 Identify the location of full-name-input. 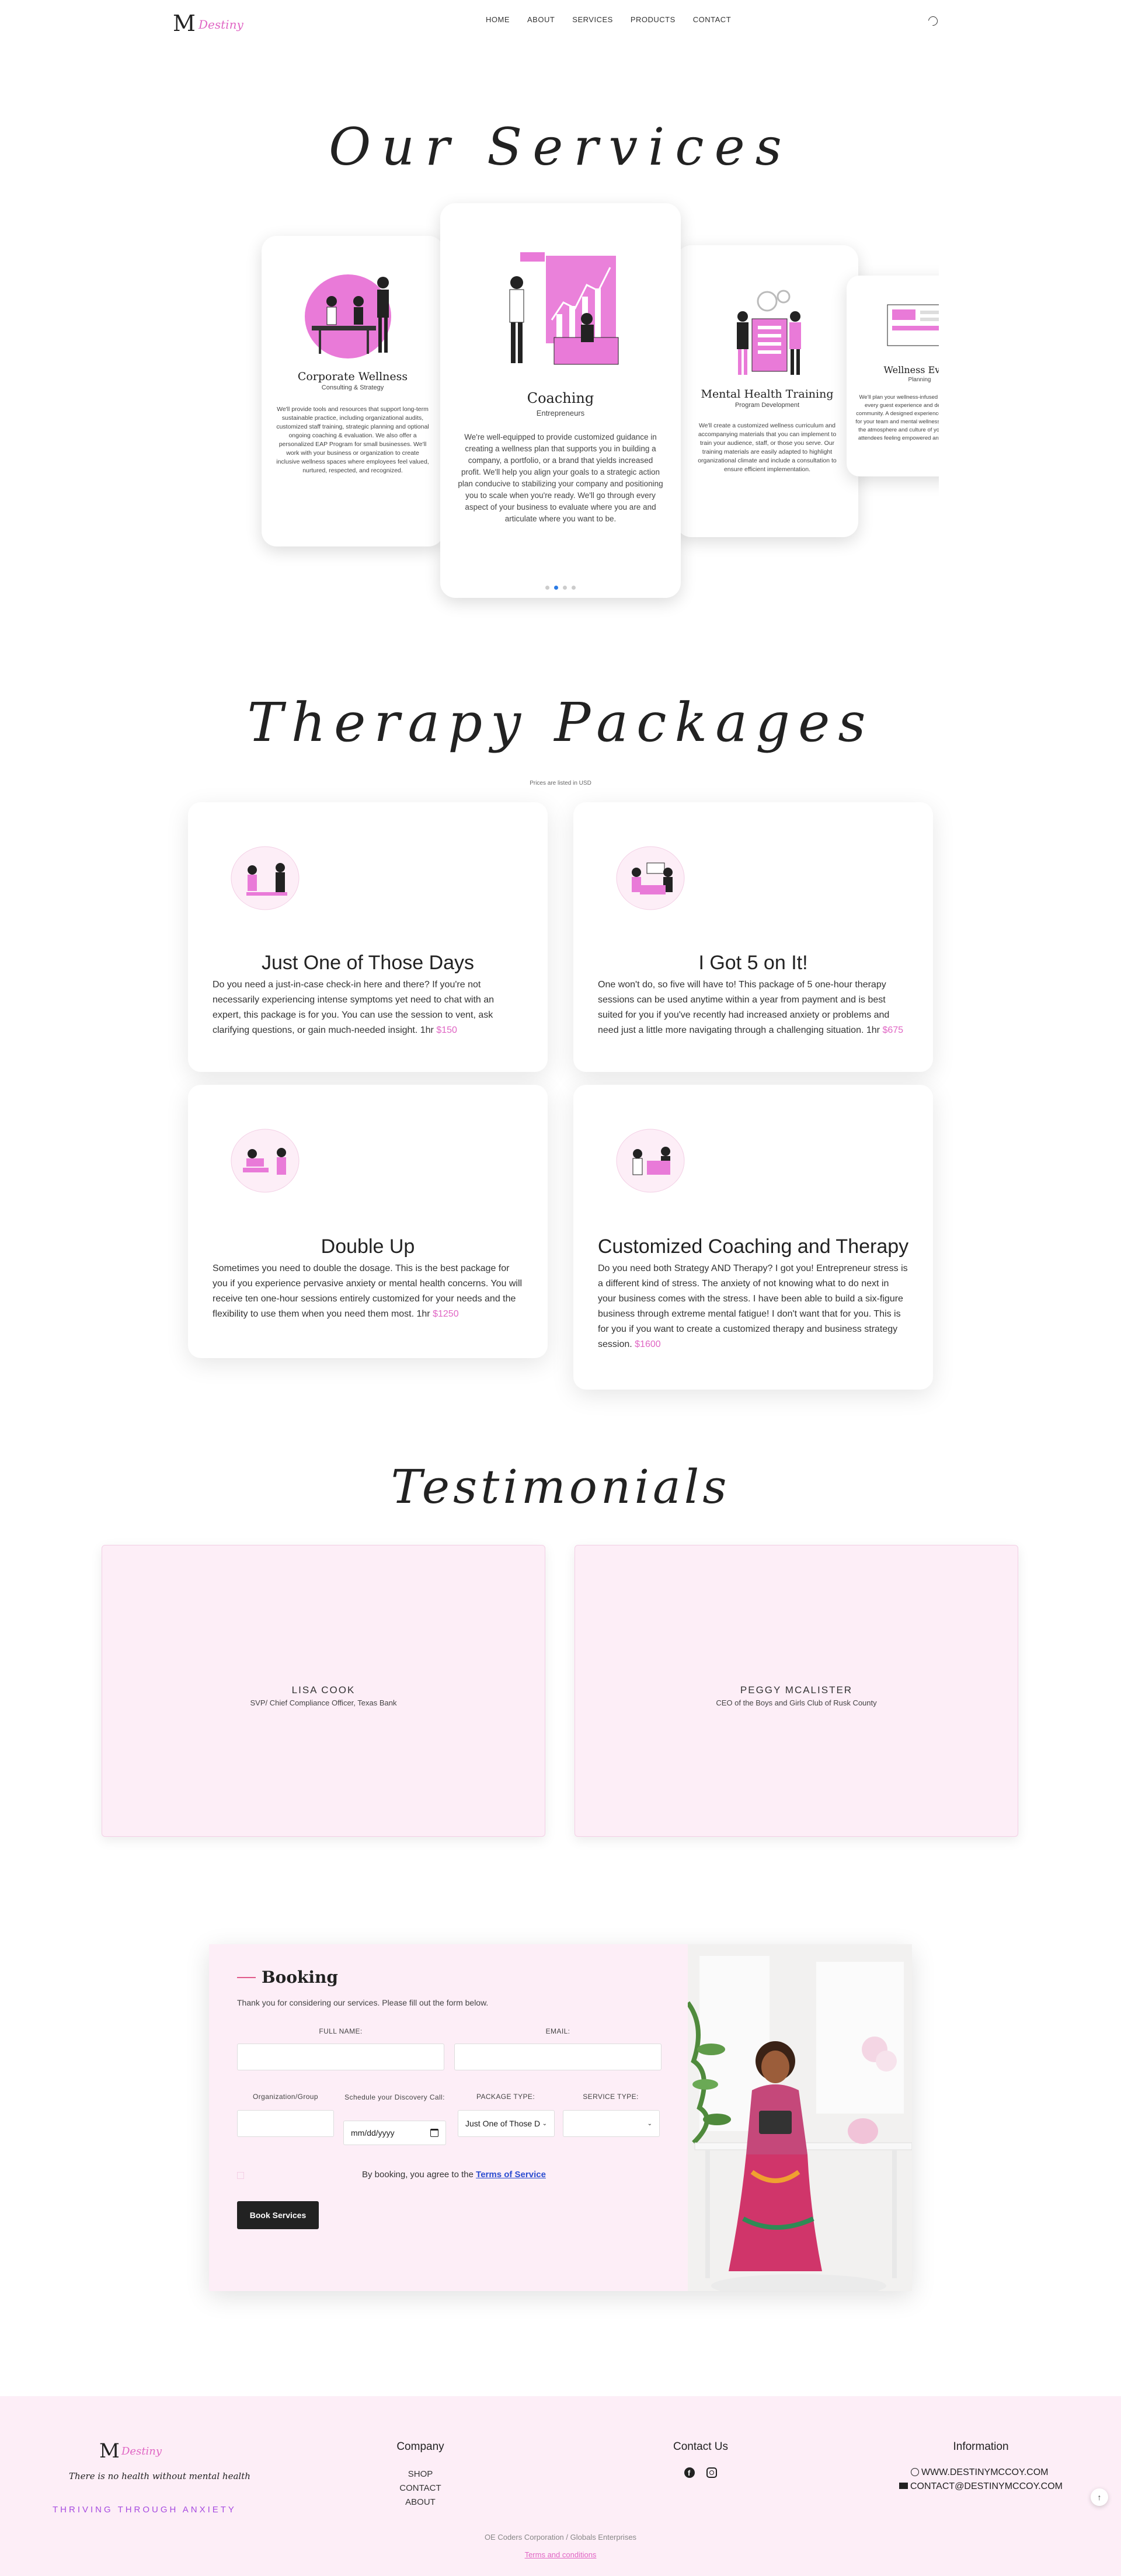
(340, 2057).